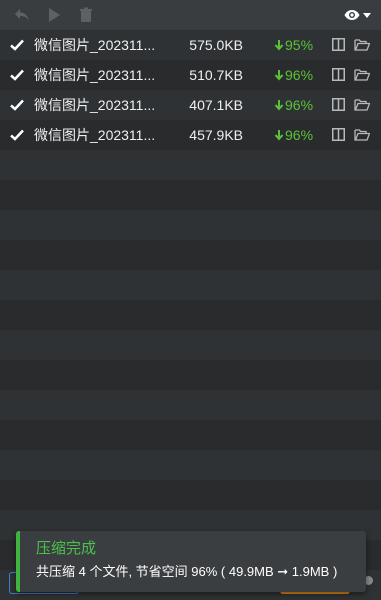  Describe the element at coordinates (367, 15) in the screenshot. I see `chevron-down-icon` at that location.